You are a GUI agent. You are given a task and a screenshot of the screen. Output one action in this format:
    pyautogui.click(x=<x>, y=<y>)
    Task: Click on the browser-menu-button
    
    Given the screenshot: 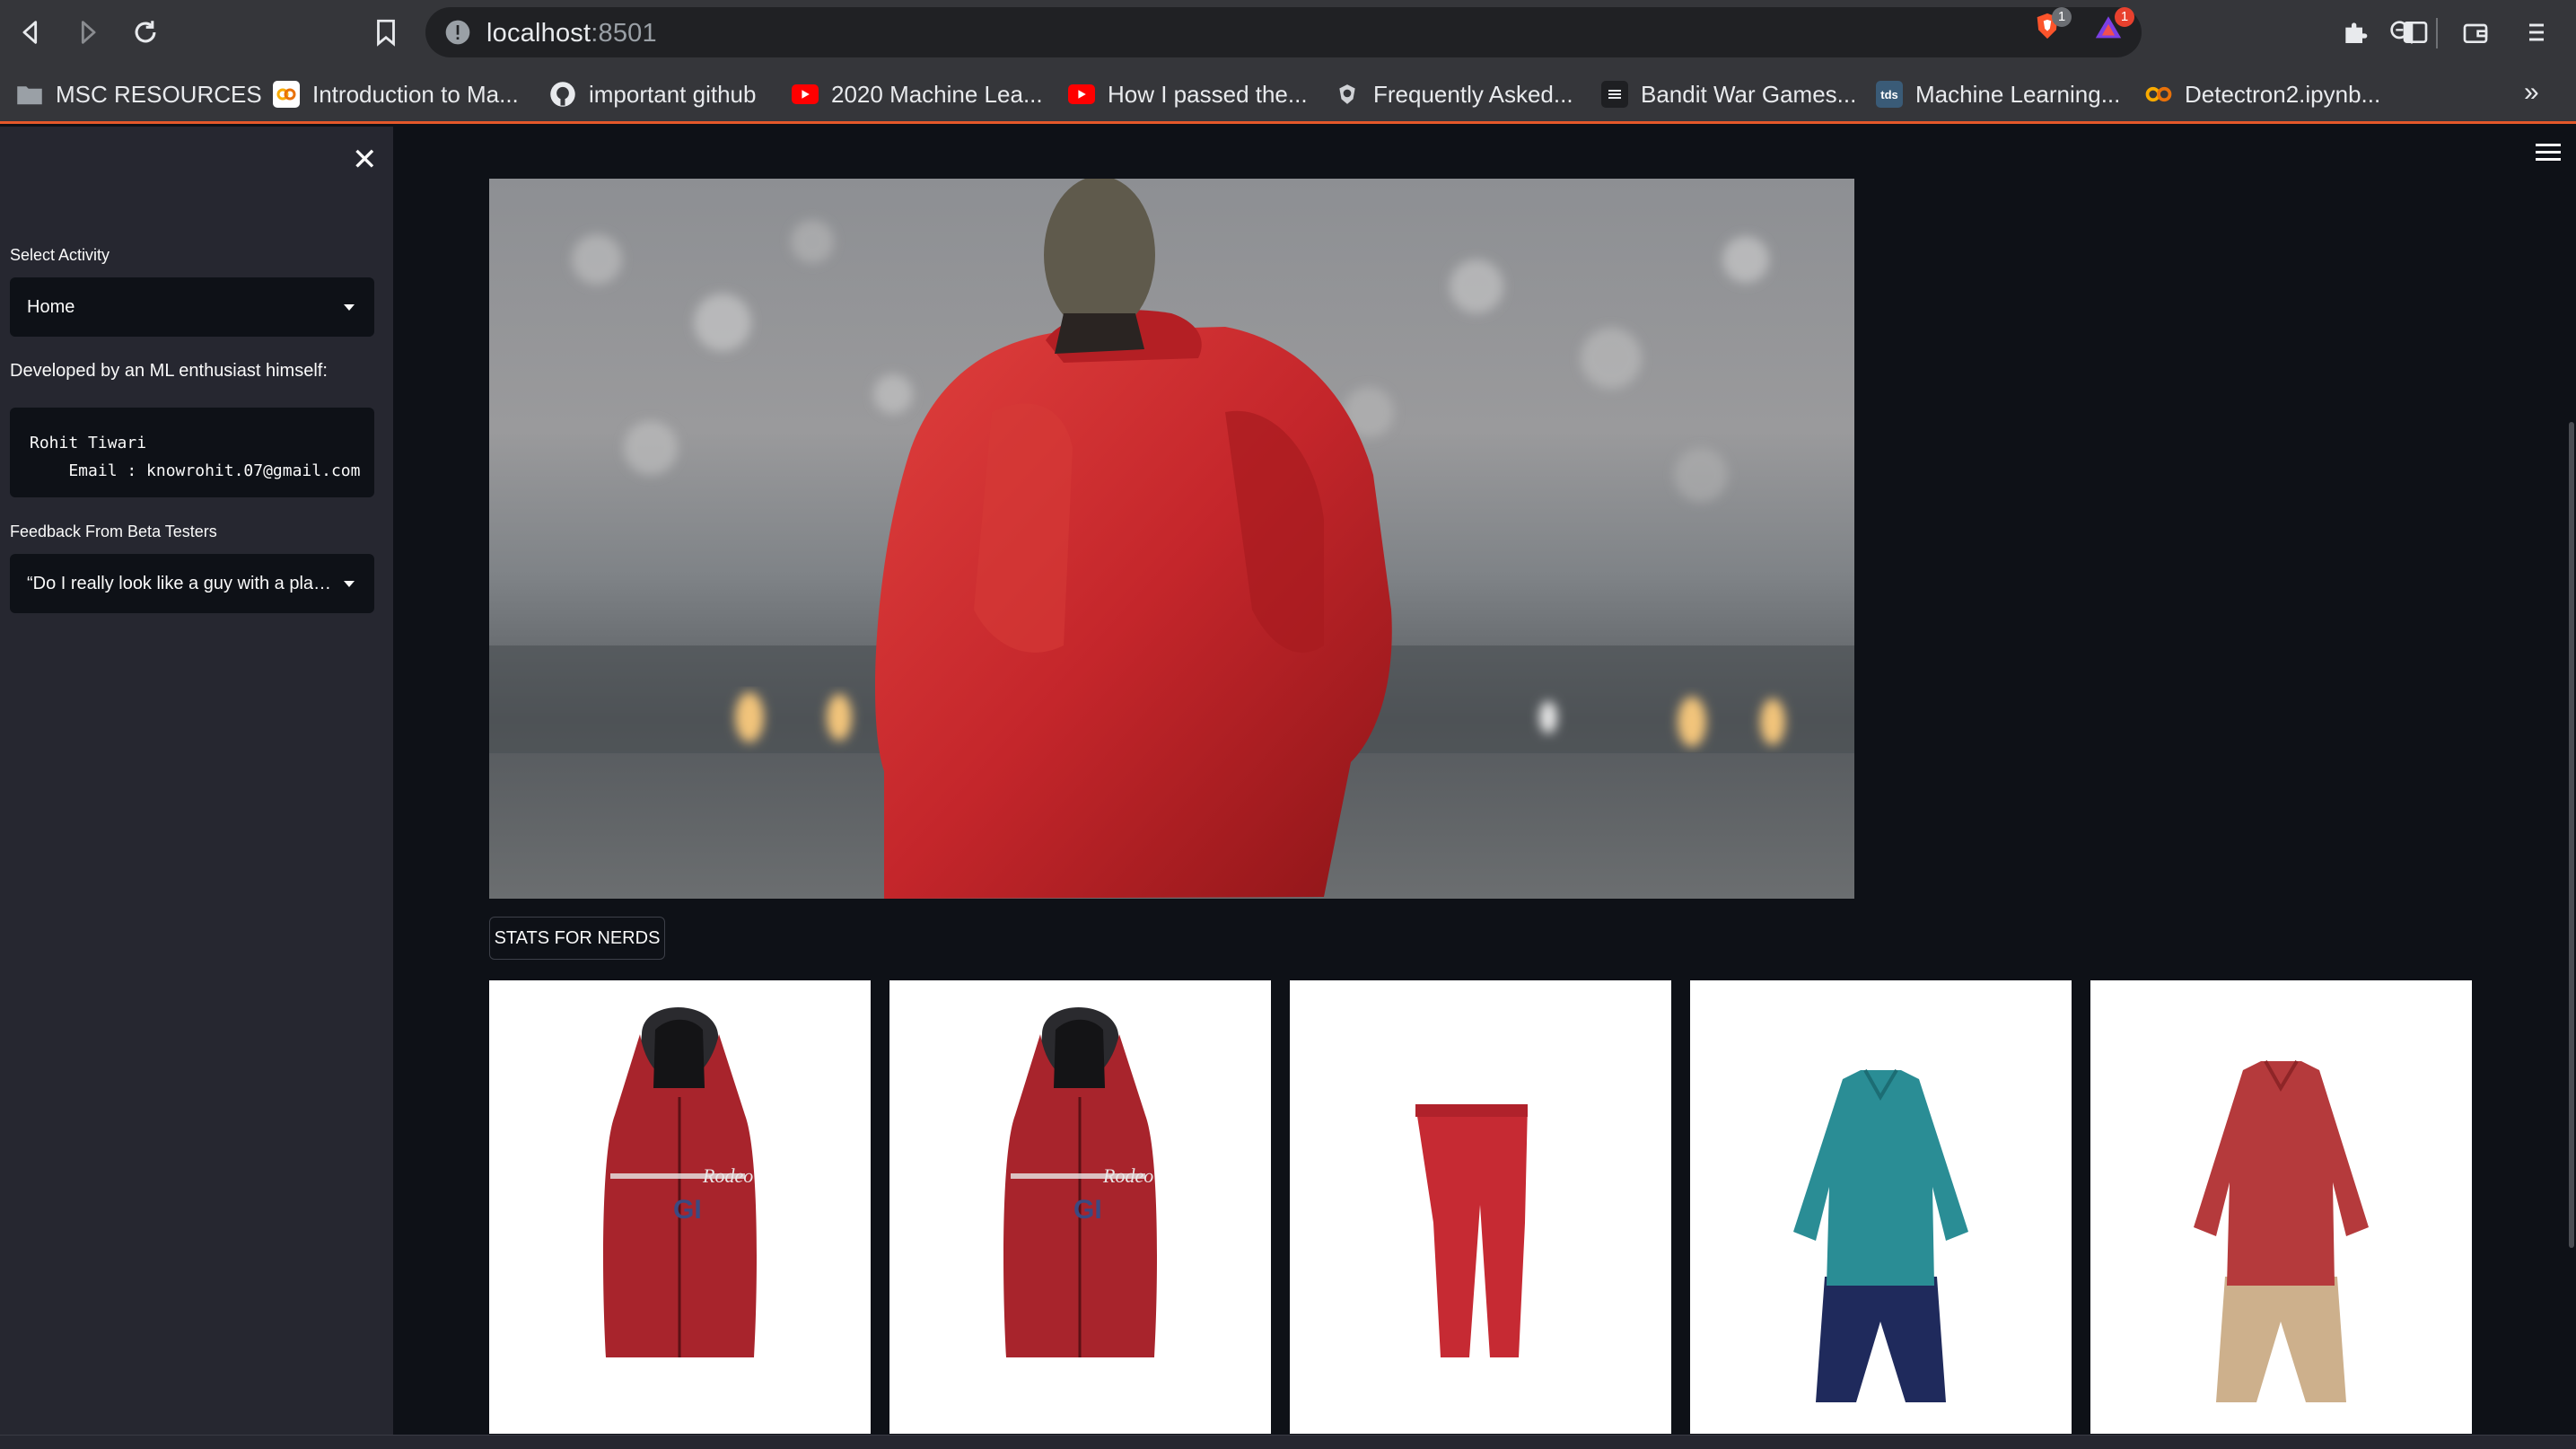 What is the action you would take?
    pyautogui.click(x=2536, y=32)
    